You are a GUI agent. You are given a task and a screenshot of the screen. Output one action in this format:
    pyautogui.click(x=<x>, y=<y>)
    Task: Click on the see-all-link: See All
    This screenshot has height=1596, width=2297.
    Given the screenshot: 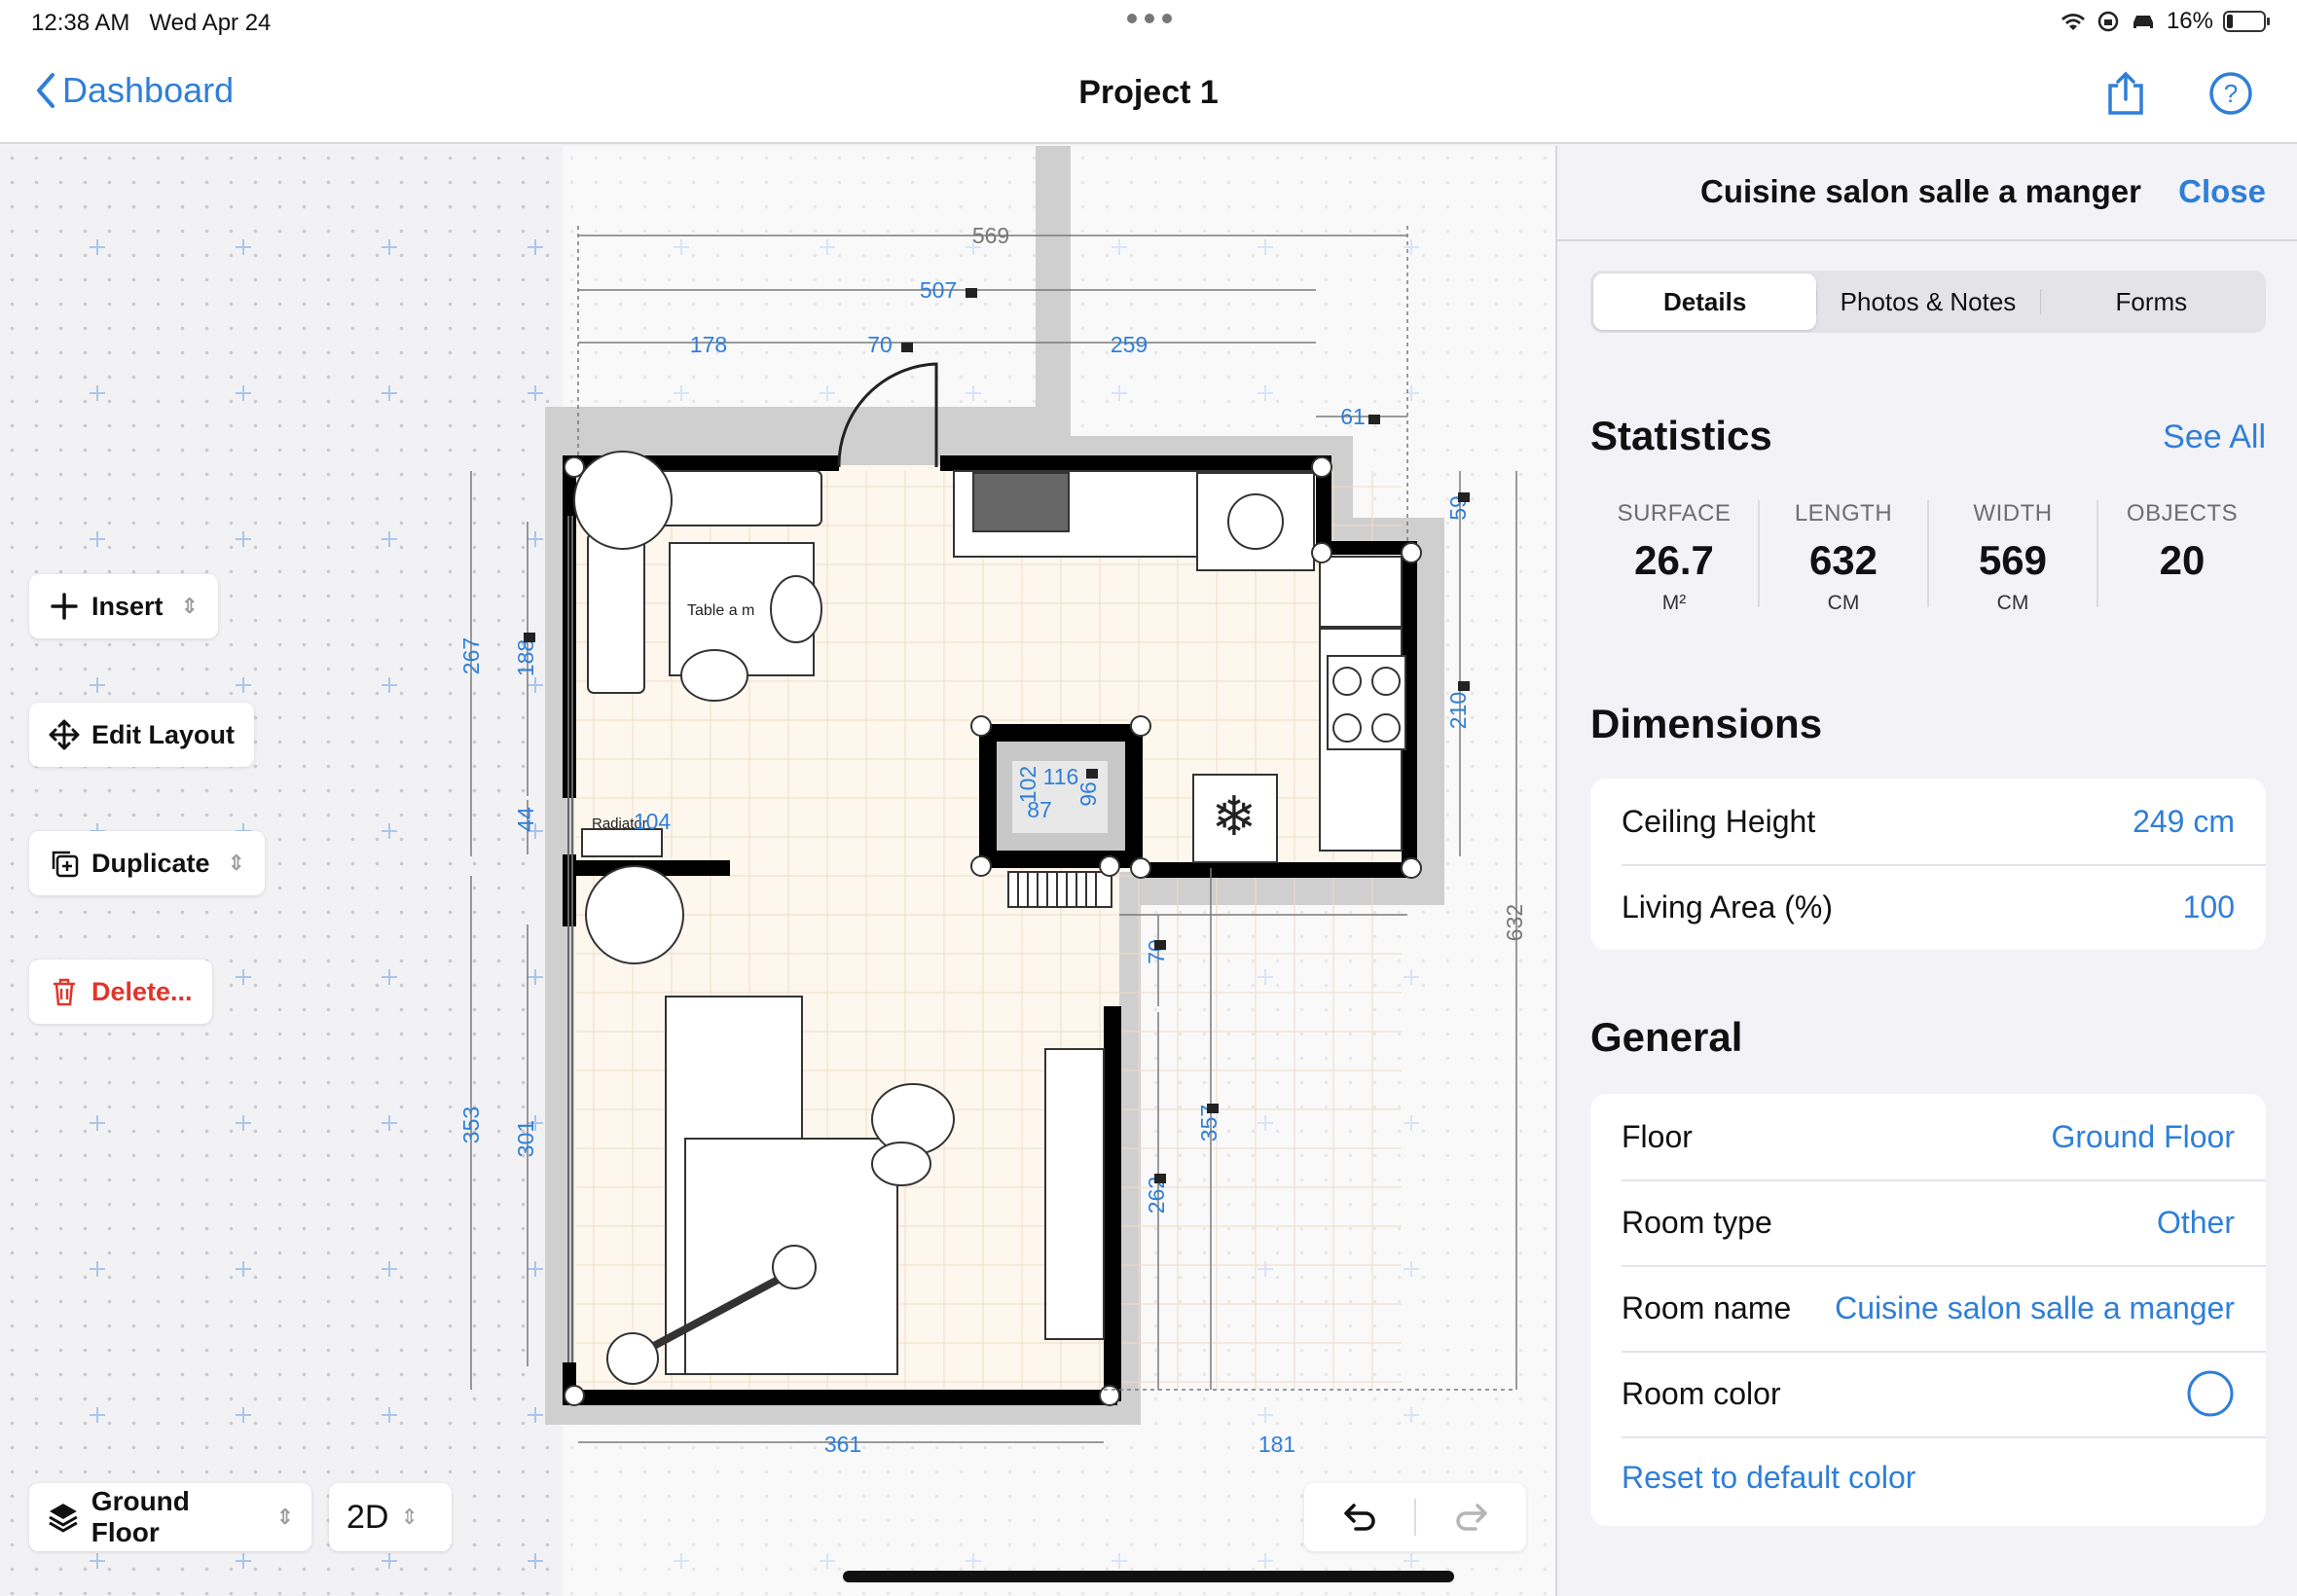 What is the action you would take?
    pyautogui.click(x=2214, y=437)
    